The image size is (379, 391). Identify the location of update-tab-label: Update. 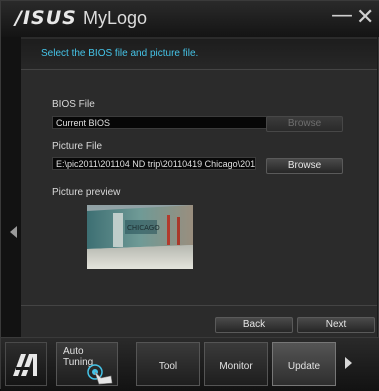
(304, 366).